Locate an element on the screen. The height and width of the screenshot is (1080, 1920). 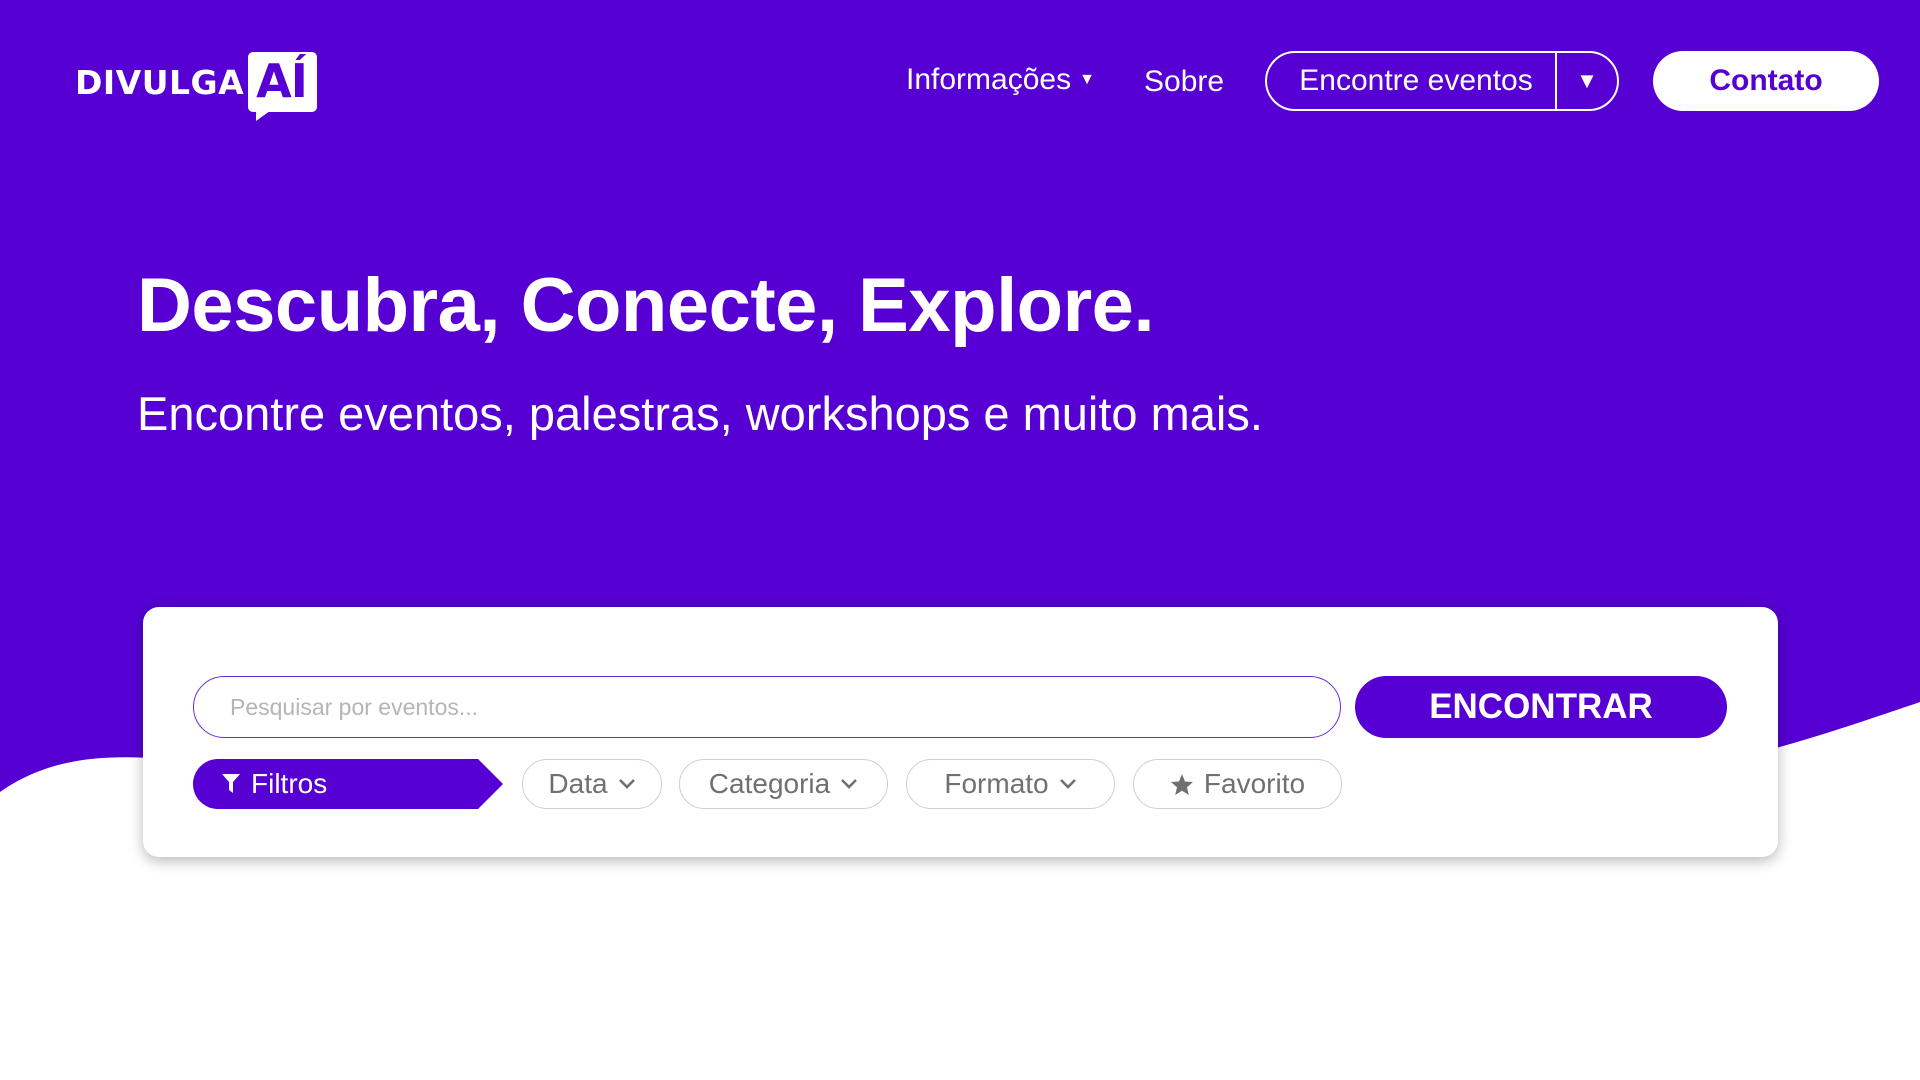
encontrar-button: ENCONTRAR is located at coordinates (1541, 707).